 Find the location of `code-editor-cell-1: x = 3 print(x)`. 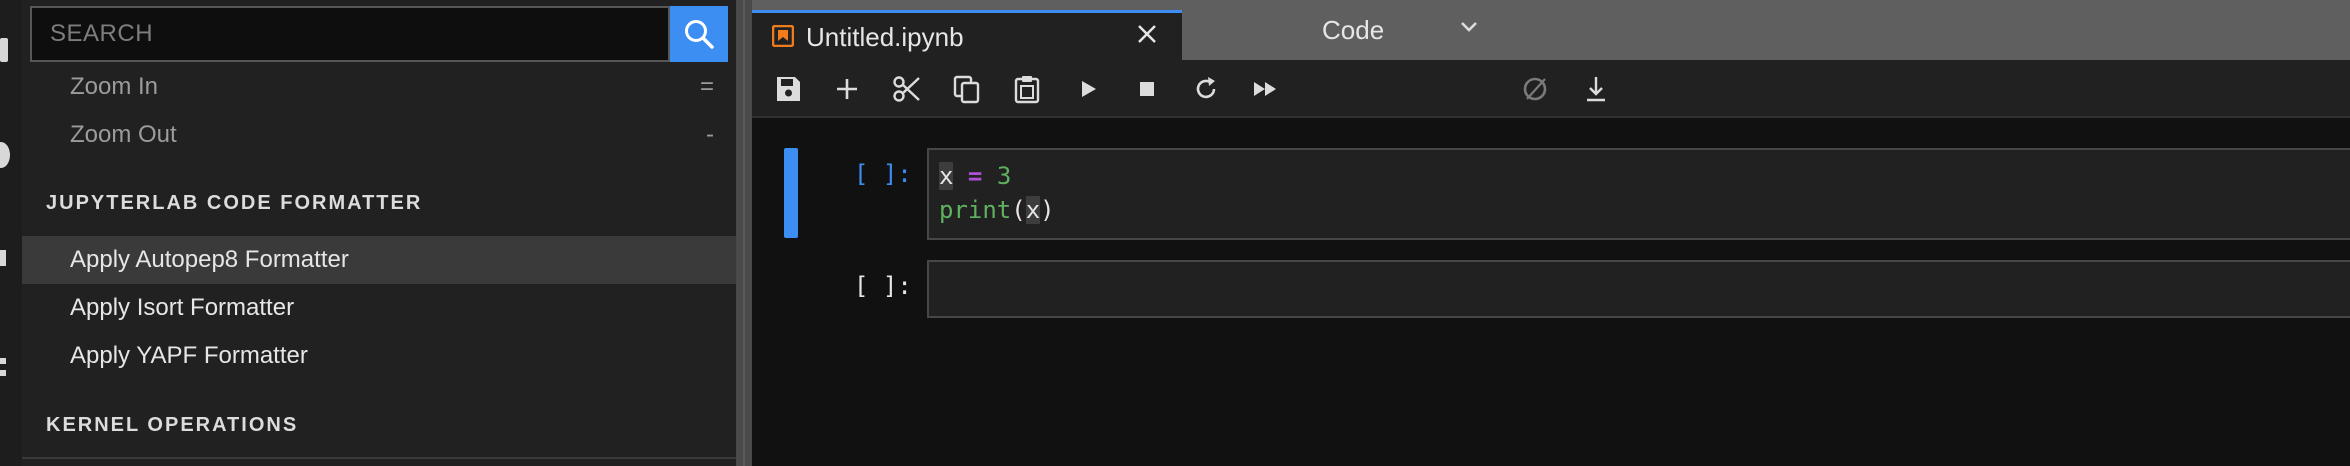

code-editor-cell-1: x = 3 print(x) is located at coordinates (1638, 194).